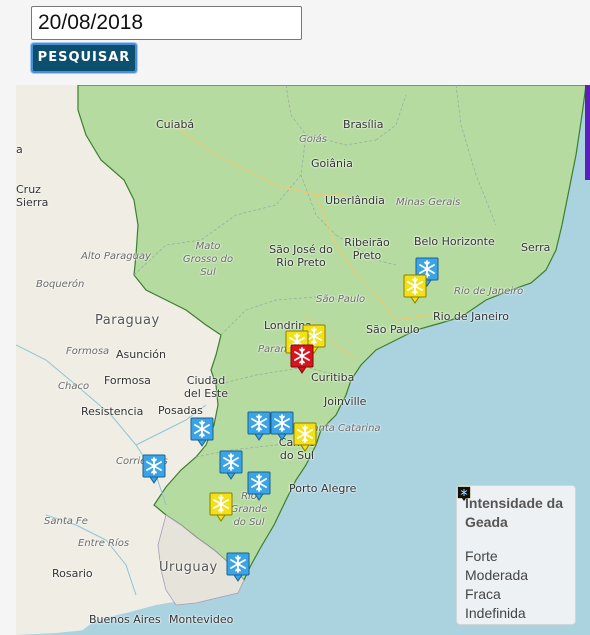  Describe the element at coordinates (127, 380) in the screenshot. I see `city-label: Formosa` at that location.